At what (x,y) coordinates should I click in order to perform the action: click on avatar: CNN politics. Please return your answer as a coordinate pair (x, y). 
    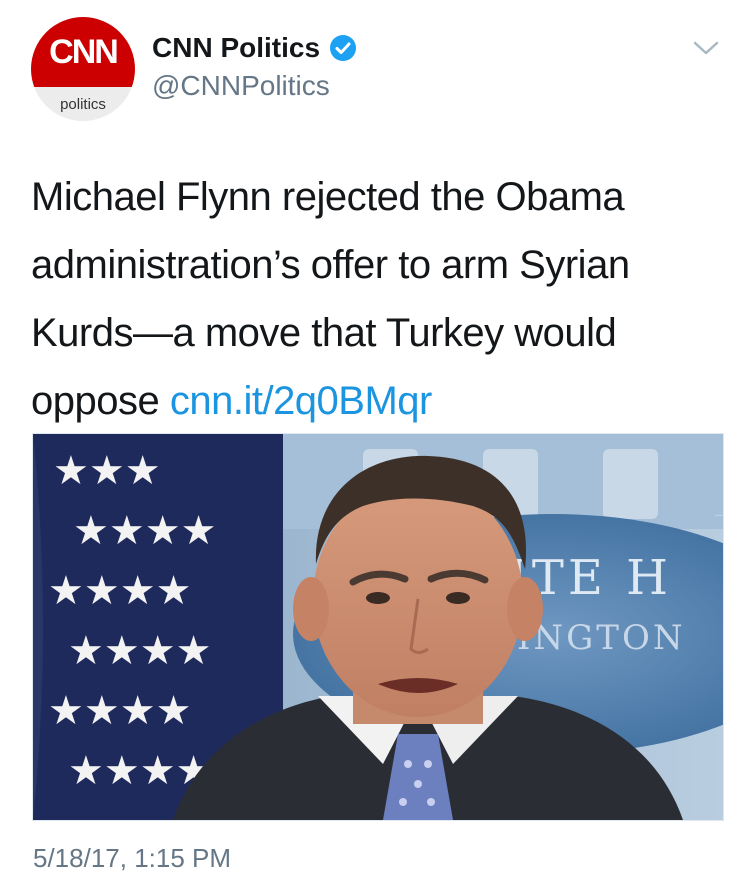
    Looking at the image, I should click on (83, 69).